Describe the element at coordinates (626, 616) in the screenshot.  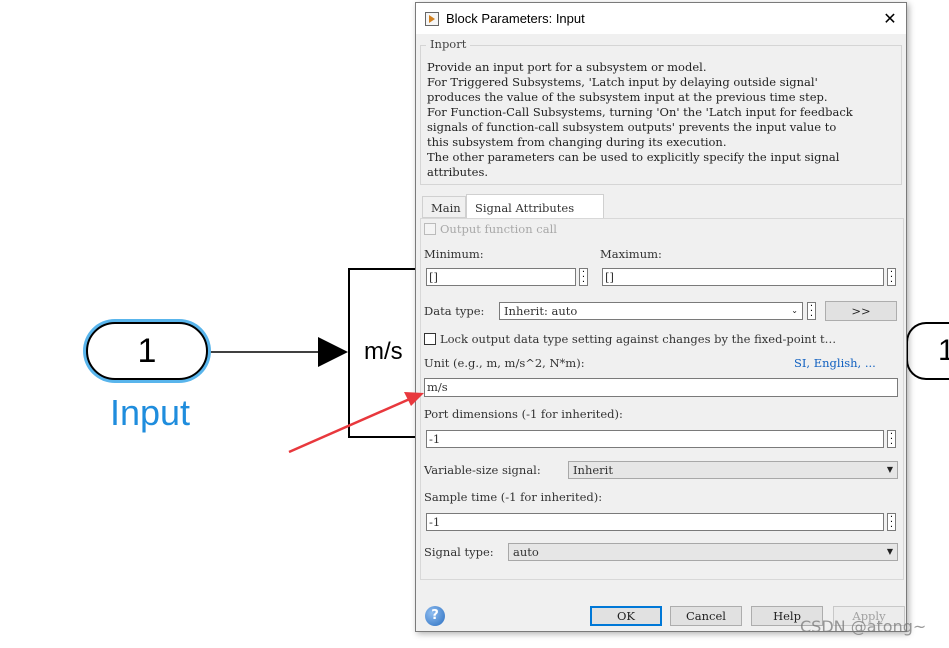
I see `ok-button: OK` at that location.